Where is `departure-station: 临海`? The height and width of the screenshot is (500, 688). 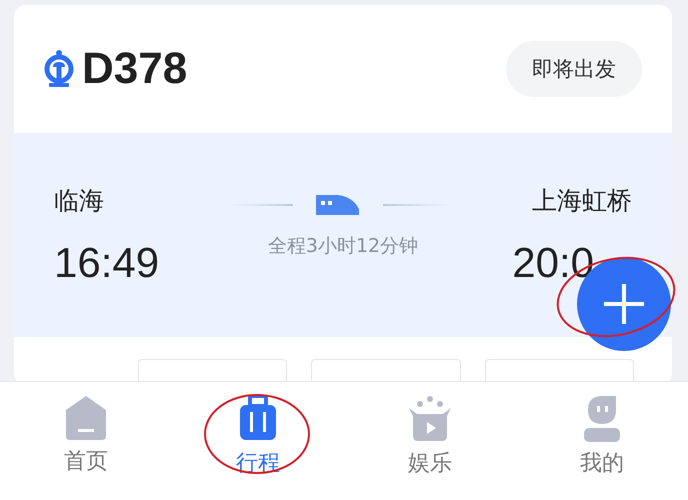
departure-station: 临海 is located at coordinates (79, 200).